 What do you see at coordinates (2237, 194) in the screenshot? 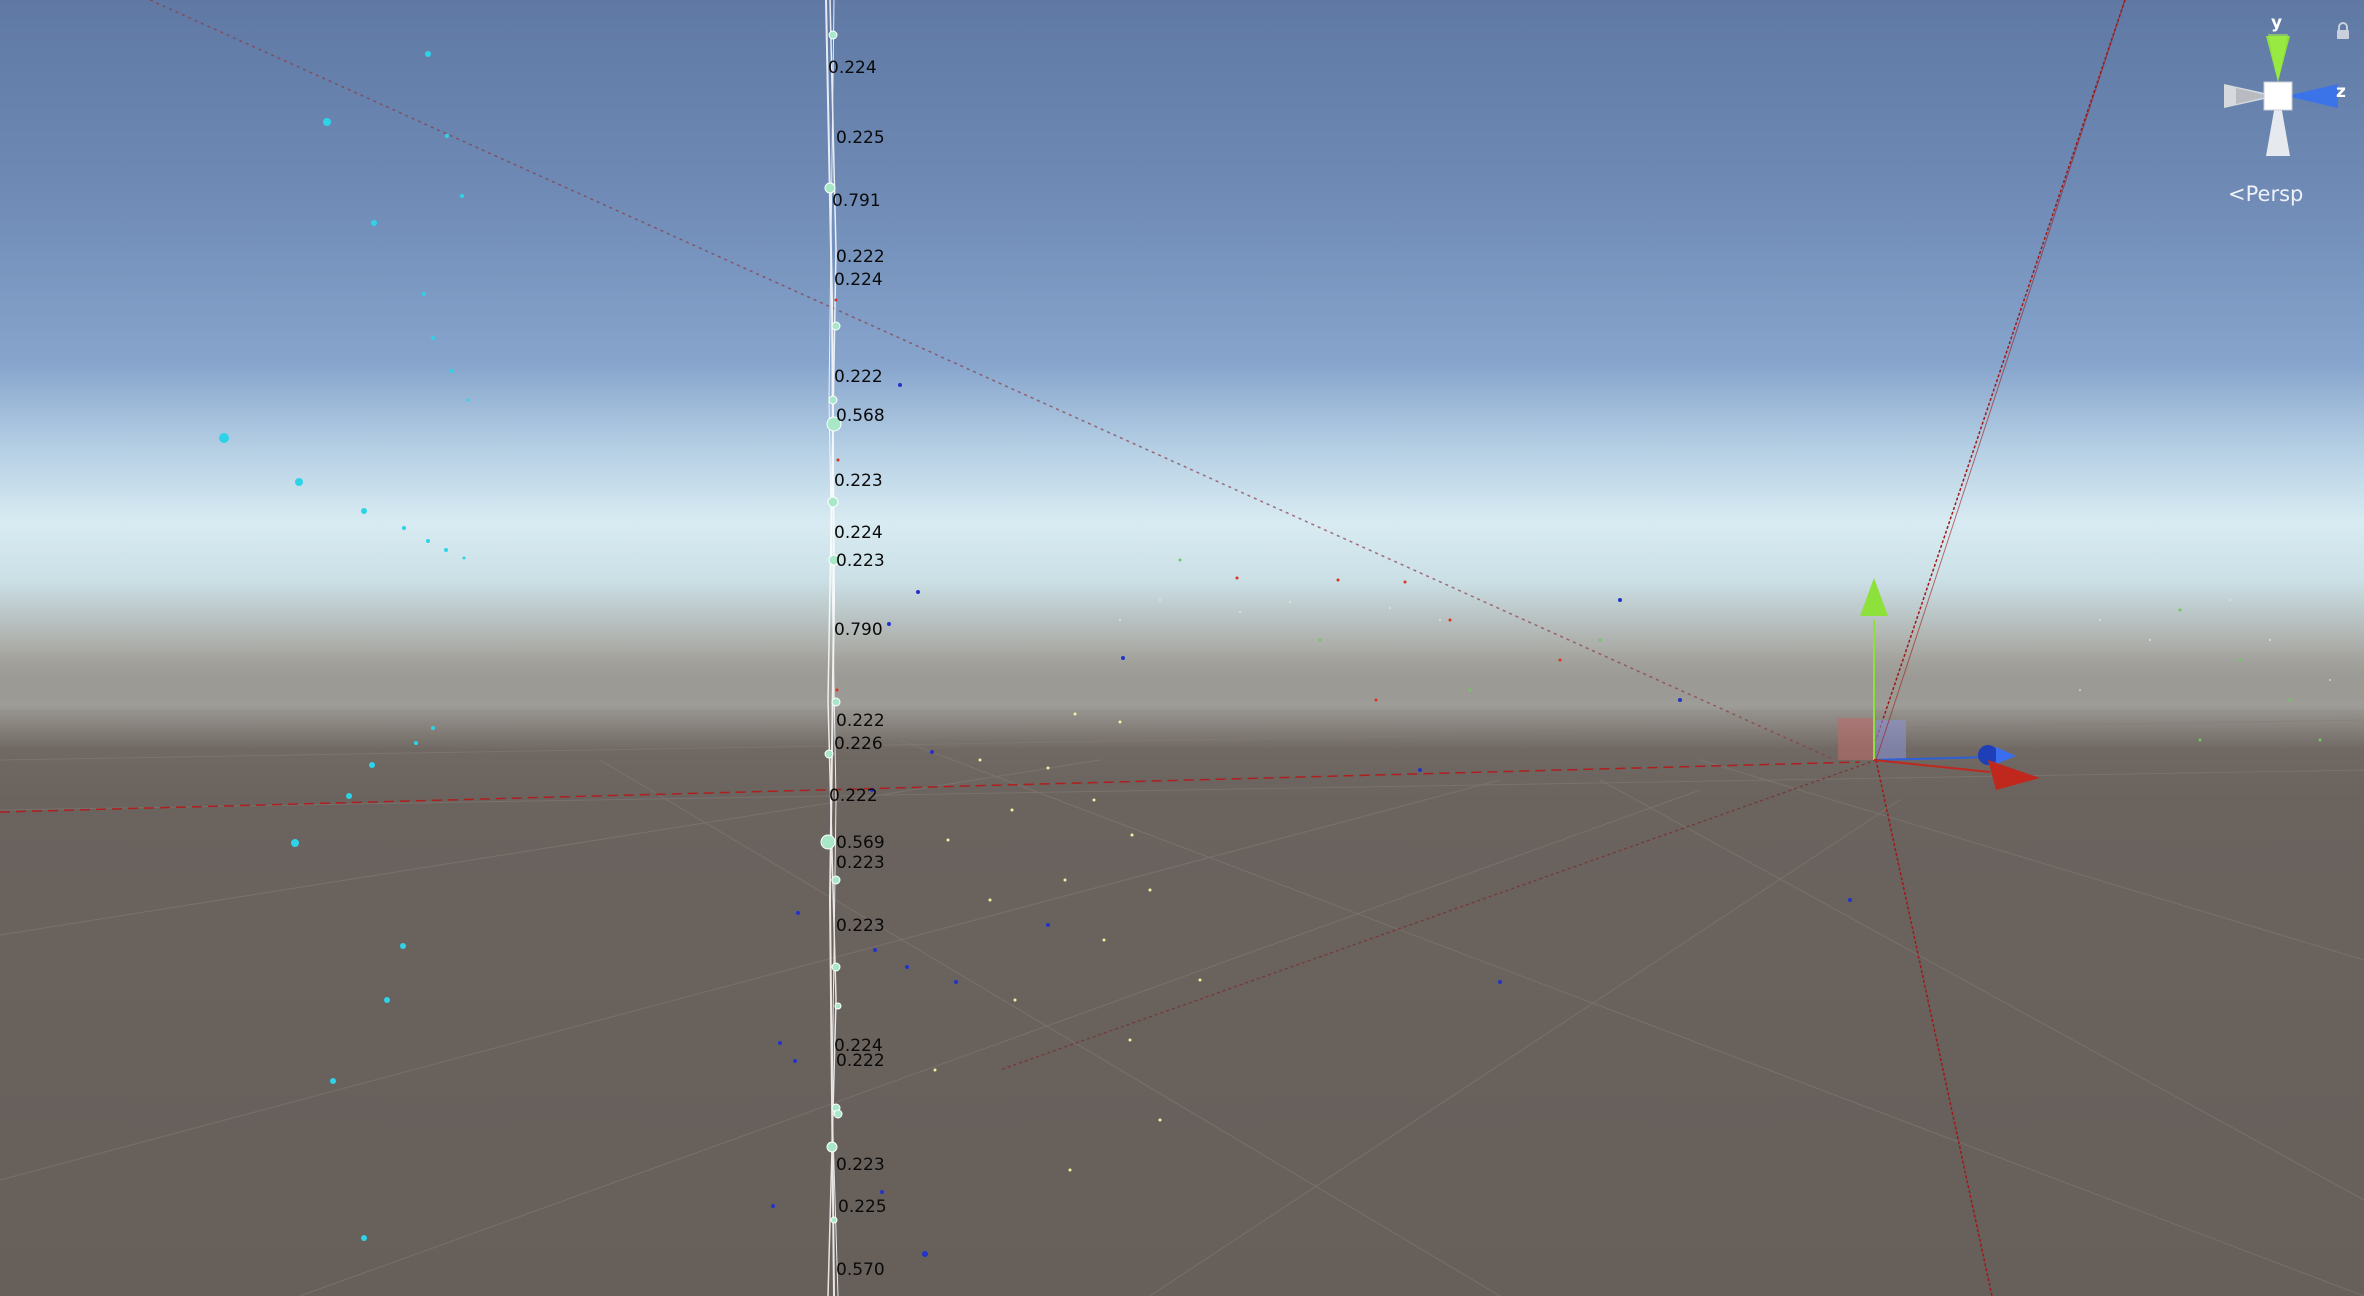
I see `chevron-left-icon: <` at bounding box center [2237, 194].